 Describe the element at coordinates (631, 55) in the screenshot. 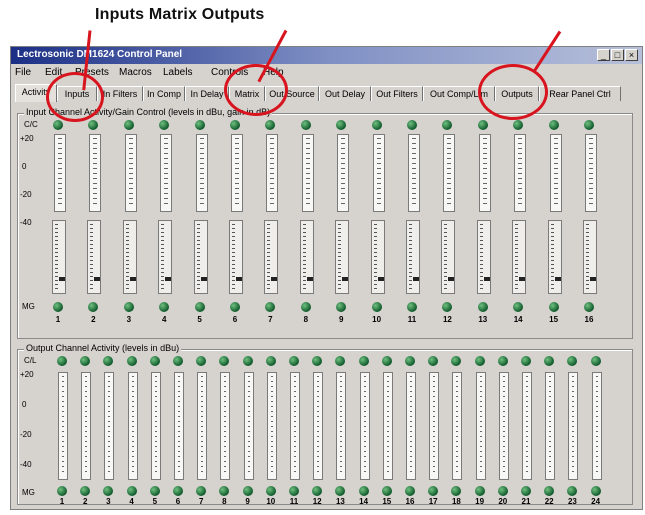

I see `close-button: ×` at that location.